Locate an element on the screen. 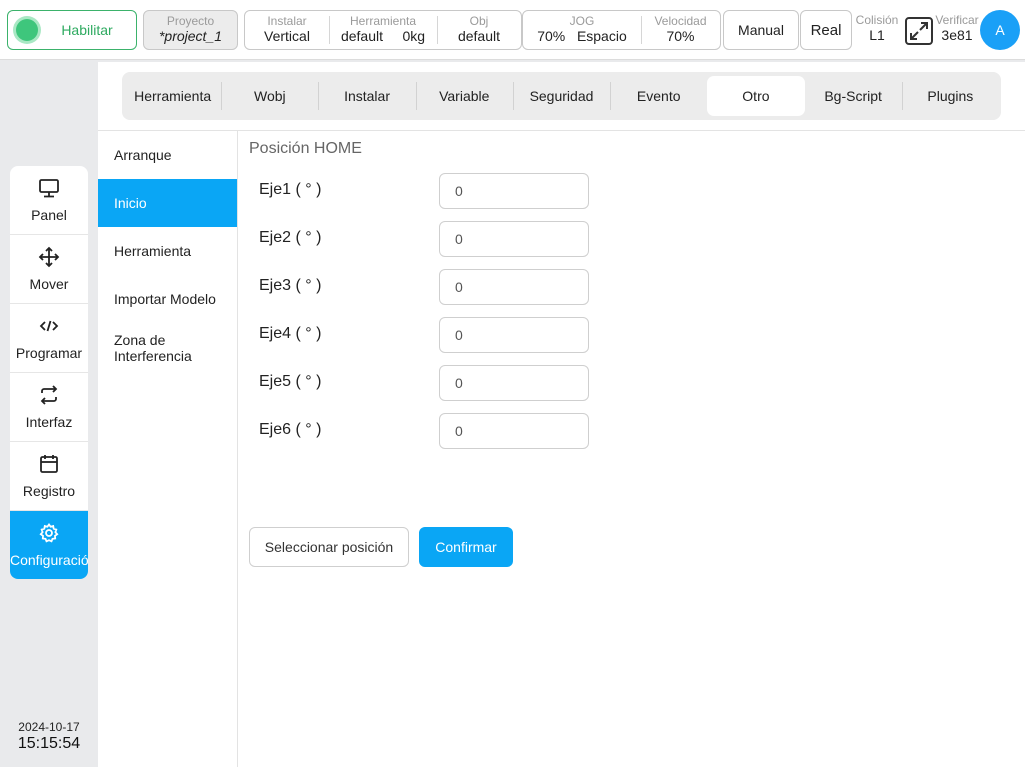  nav-label-panel: Panel is located at coordinates (49, 215).